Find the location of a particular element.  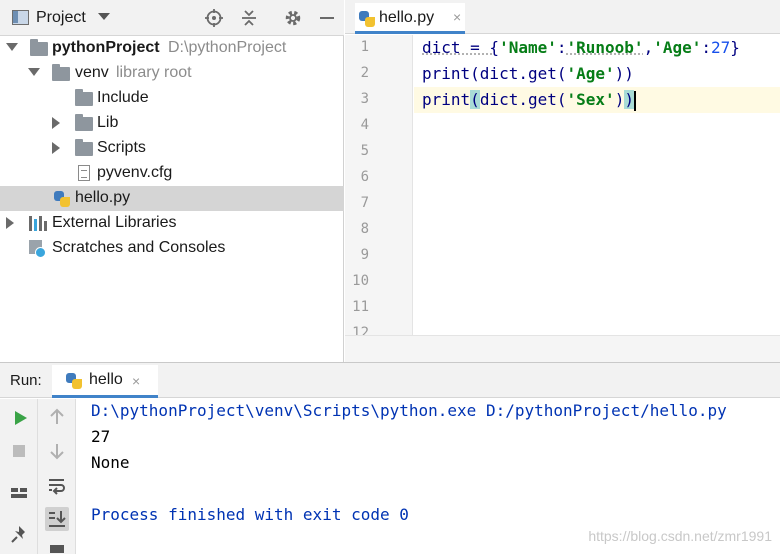

code-line-current: print(dict.get('Sex')) is located at coordinates (597, 100).